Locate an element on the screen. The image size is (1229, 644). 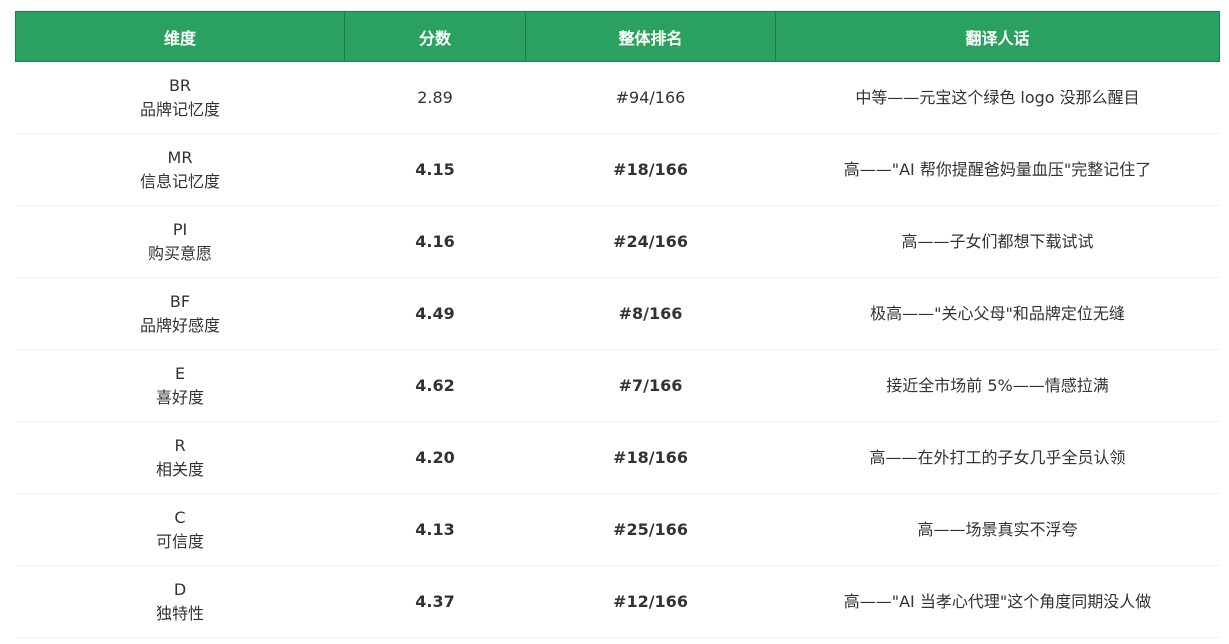
rank-cell: #24/166 is located at coordinates (650, 241).